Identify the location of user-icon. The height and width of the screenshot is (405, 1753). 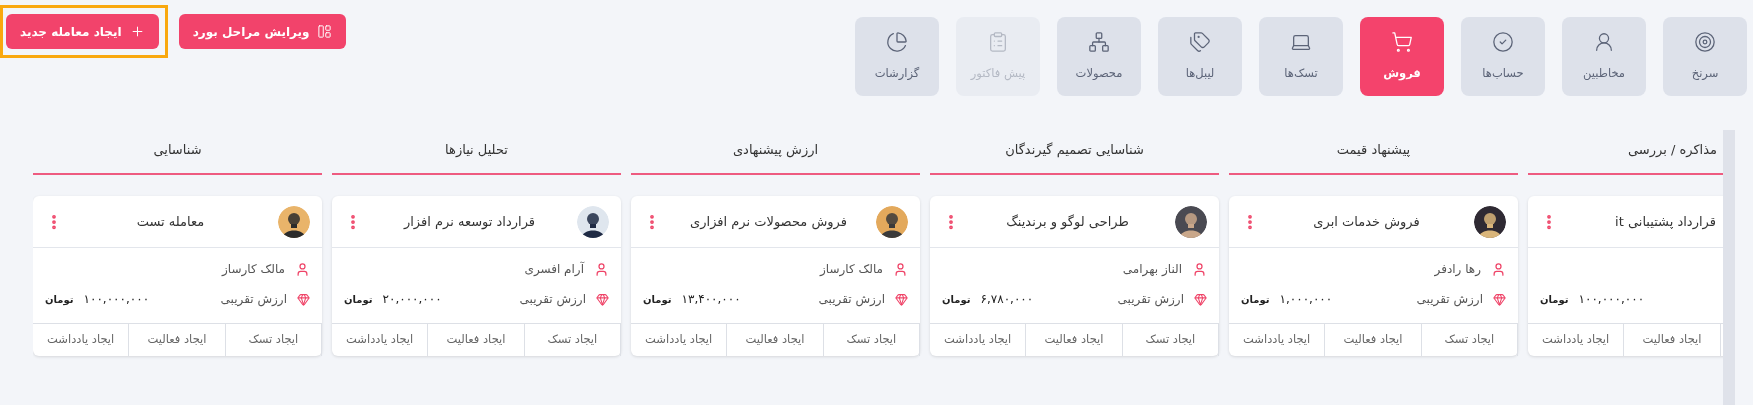
(1604, 41).